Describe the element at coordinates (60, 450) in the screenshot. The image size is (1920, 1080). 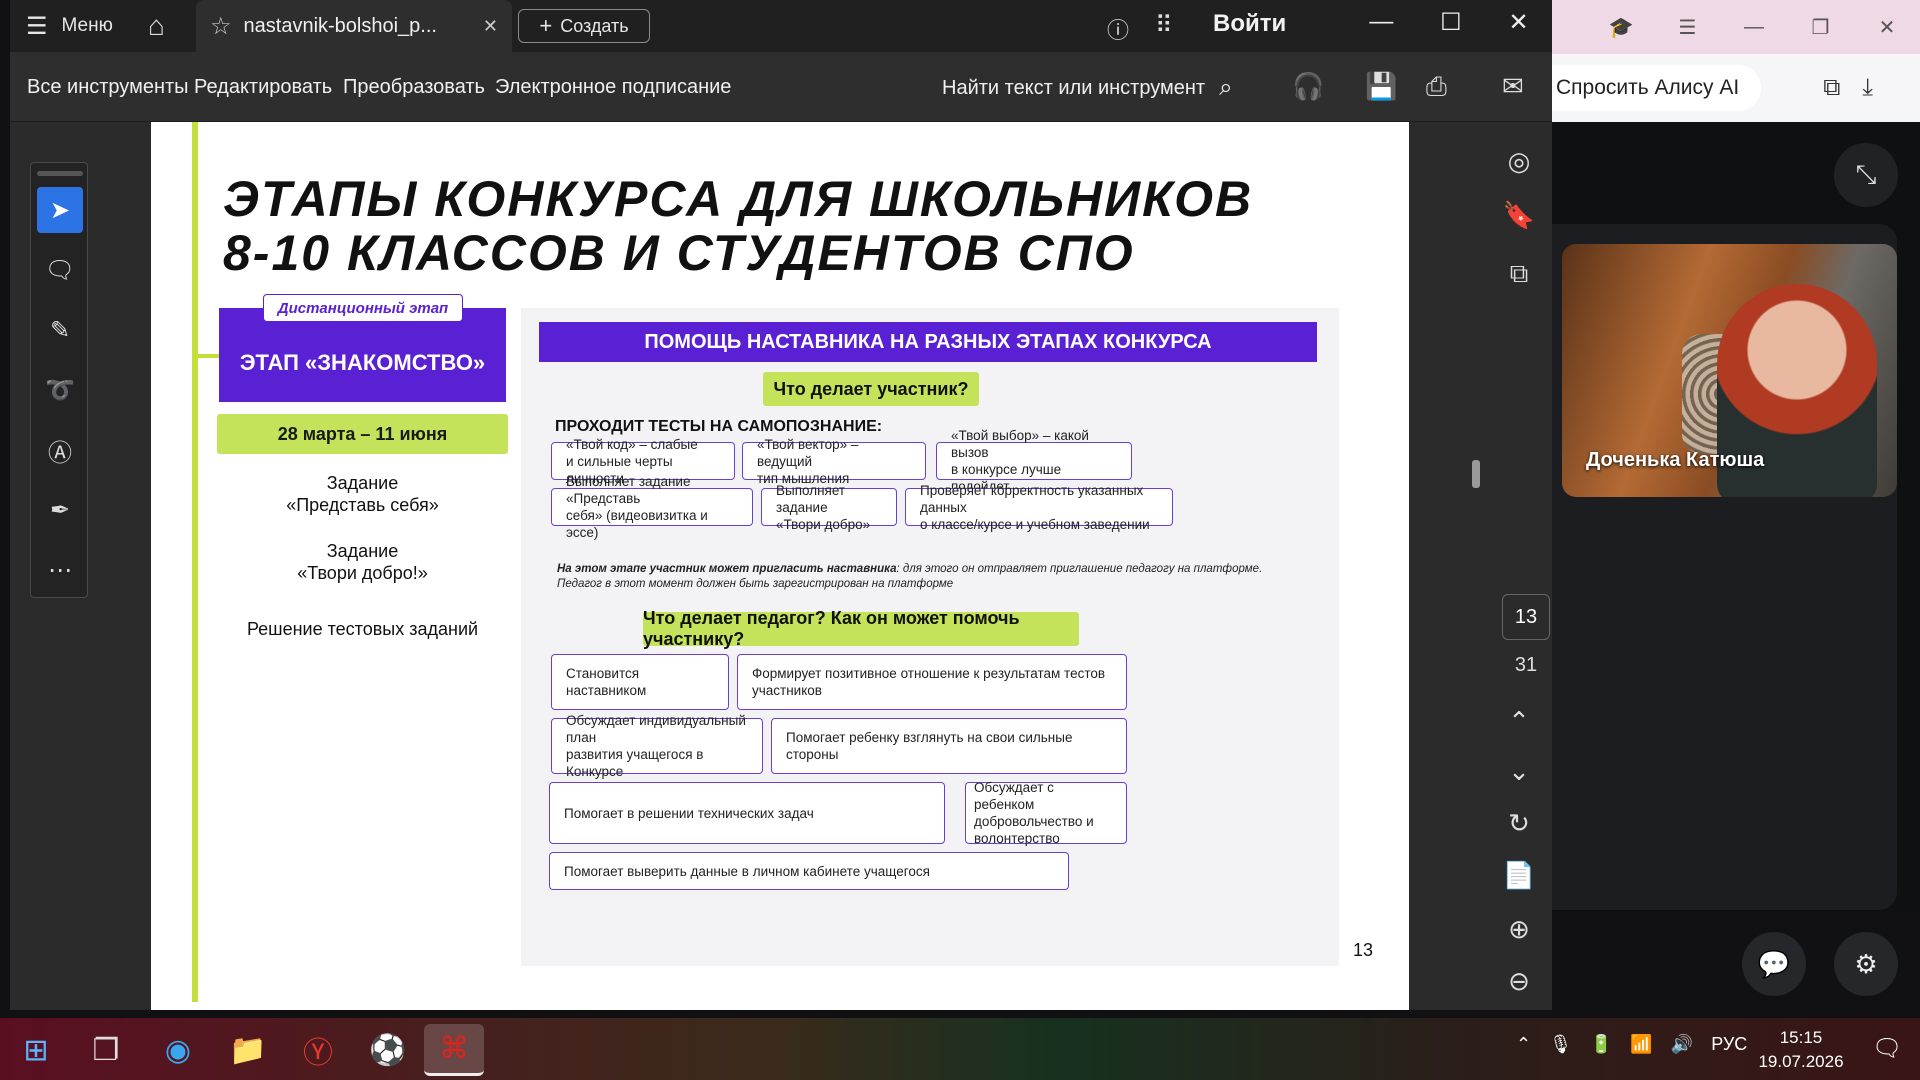
I see `text-box-icon: Ⓐ` at that location.